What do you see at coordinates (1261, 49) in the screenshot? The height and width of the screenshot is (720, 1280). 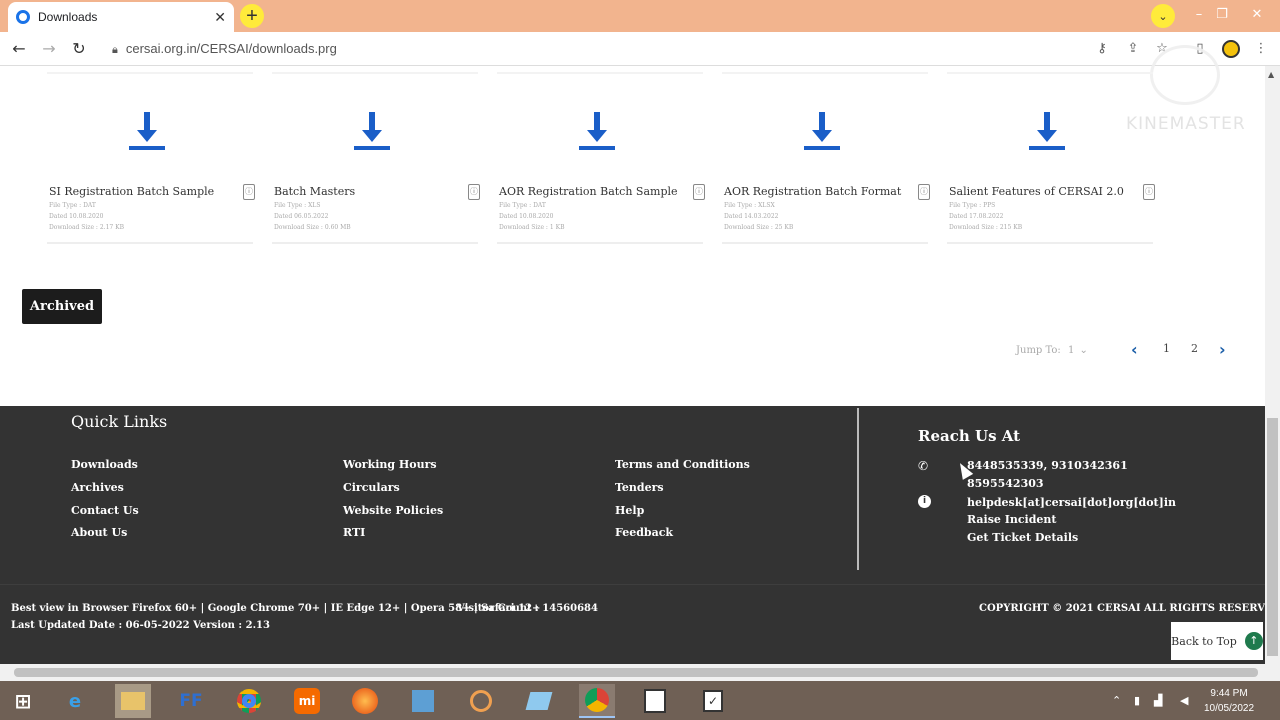 I see `menu-dots-icon: ⋮` at bounding box center [1261, 49].